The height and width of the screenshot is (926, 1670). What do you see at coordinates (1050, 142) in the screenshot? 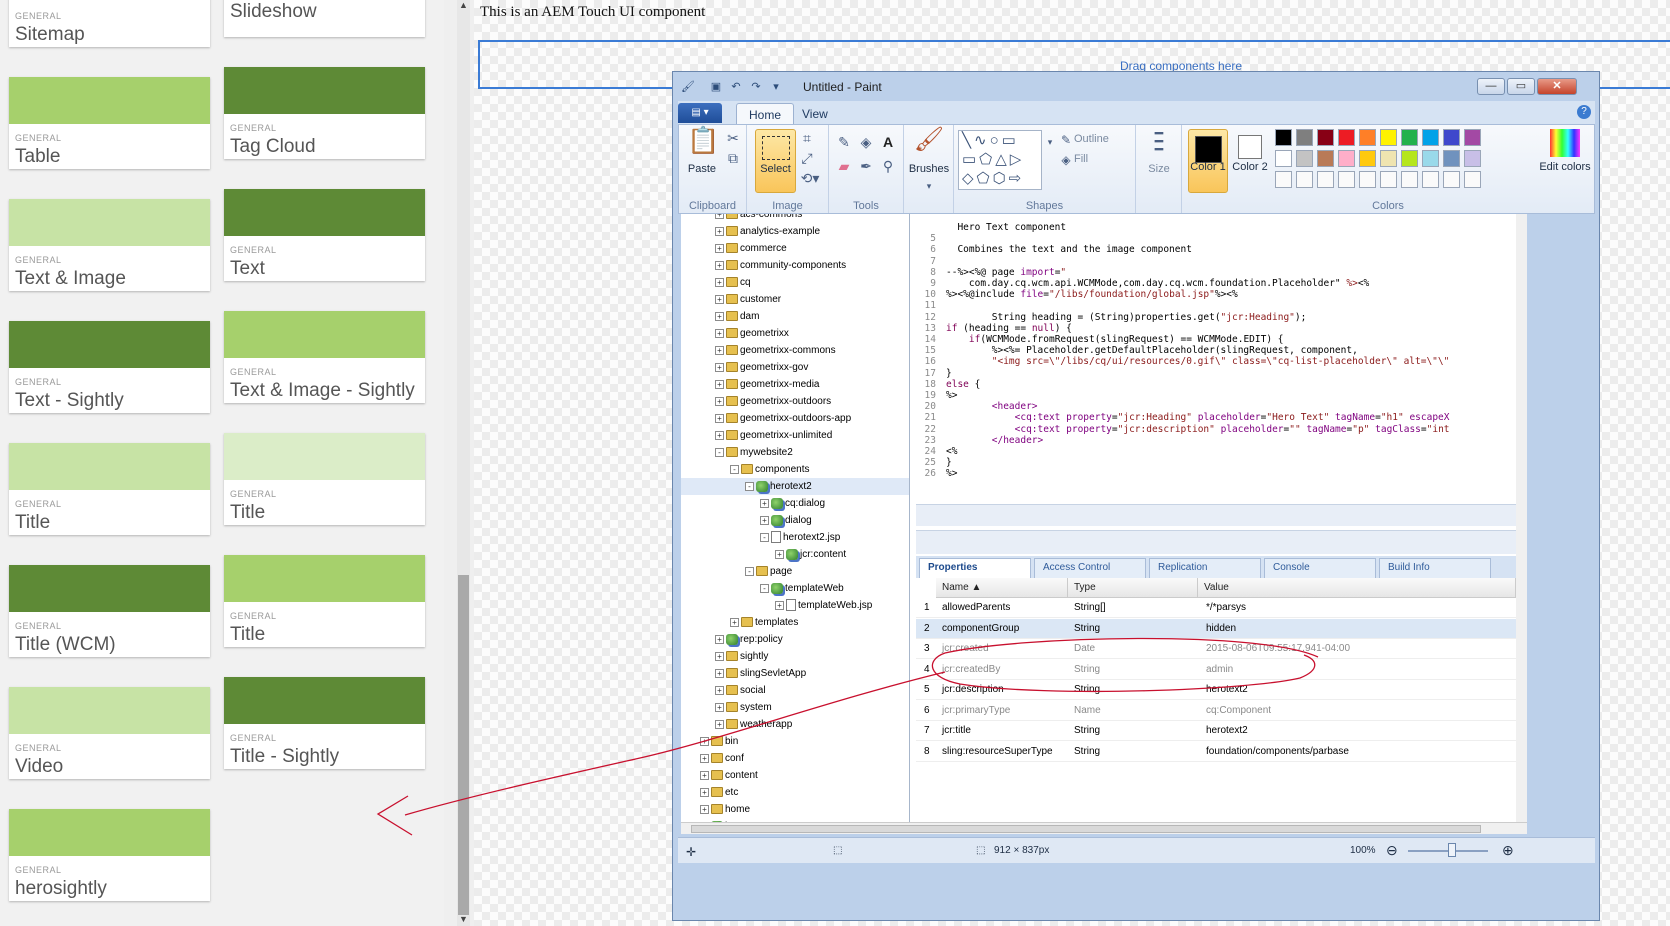
I see `shapes-scroll-icon: ▾` at bounding box center [1050, 142].